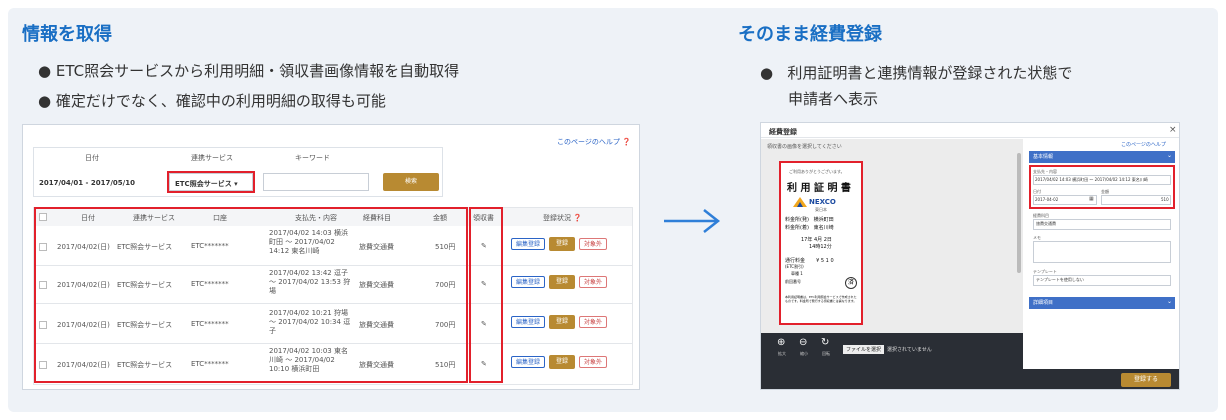 The image size is (1226, 420). What do you see at coordinates (1043, 157) in the screenshot?
I see `basic-section-label: 基本情報` at bounding box center [1043, 157].